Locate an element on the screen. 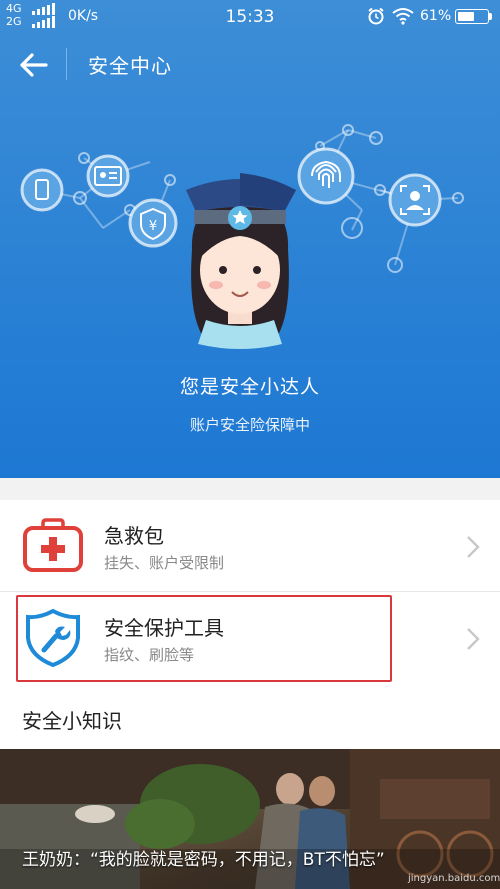 The width and height of the screenshot is (500, 889). wrench-shield-icon is located at coordinates (53, 638).